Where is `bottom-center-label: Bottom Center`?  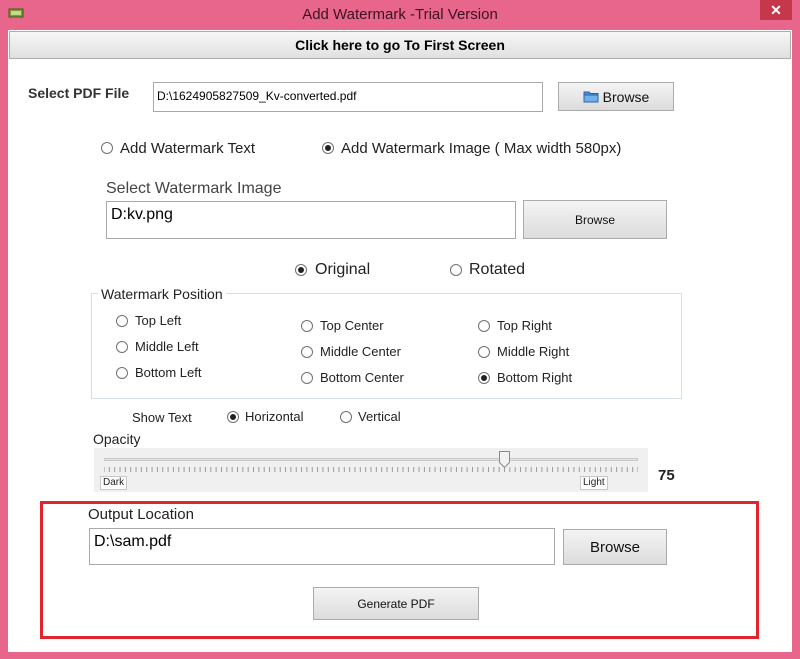
bottom-center-label: Bottom Center is located at coordinates (362, 377).